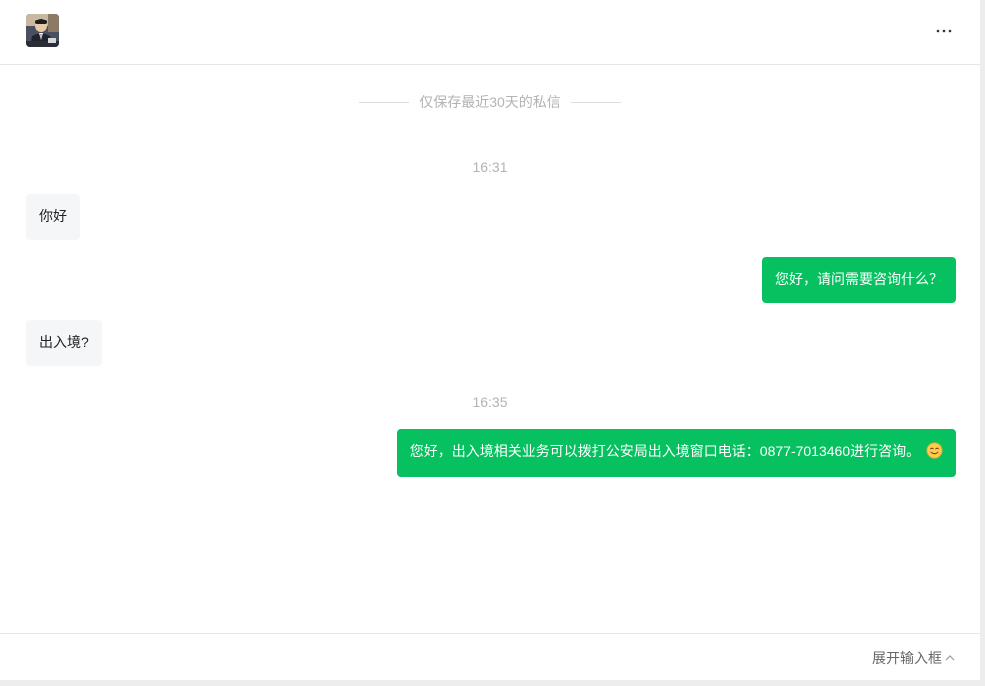  Describe the element at coordinates (907, 658) in the screenshot. I see `expand-input-label: 展开输入框` at that location.